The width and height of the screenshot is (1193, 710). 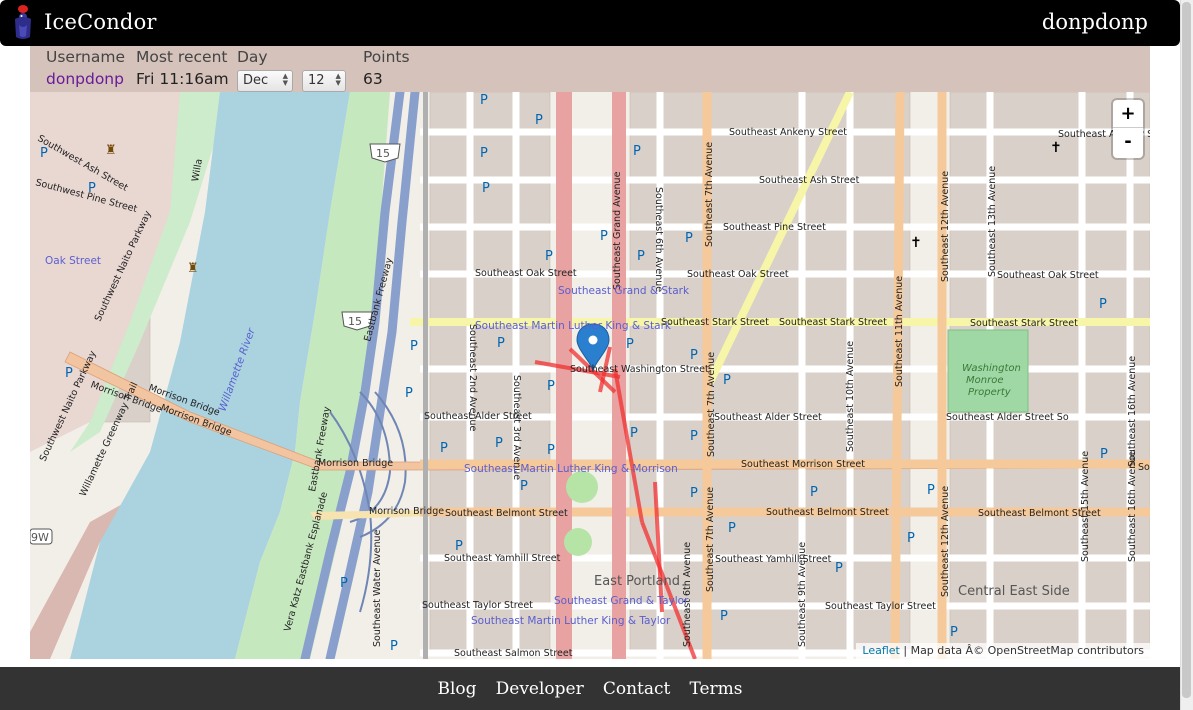 What do you see at coordinates (1186, 350) in the screenshot?
I see `page-scrollbar-thumb` at bounding box center [1186, 350].